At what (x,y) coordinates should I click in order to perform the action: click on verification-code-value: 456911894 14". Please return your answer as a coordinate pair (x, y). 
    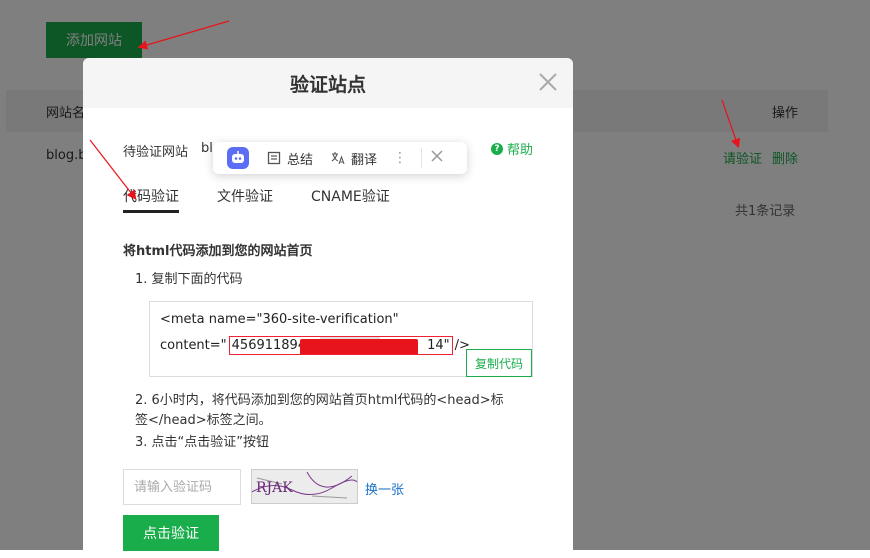
    Looking at the image, I should click on (340, 345).